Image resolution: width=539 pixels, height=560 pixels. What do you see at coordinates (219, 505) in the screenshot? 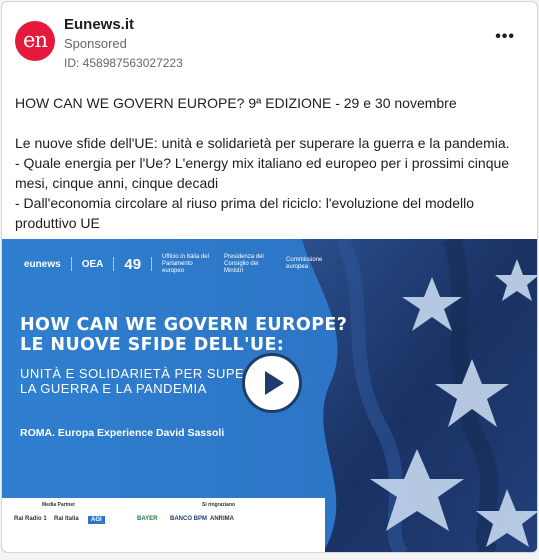
I see `thanks-label: Si ringraziano` at bounding box center [219, 505].